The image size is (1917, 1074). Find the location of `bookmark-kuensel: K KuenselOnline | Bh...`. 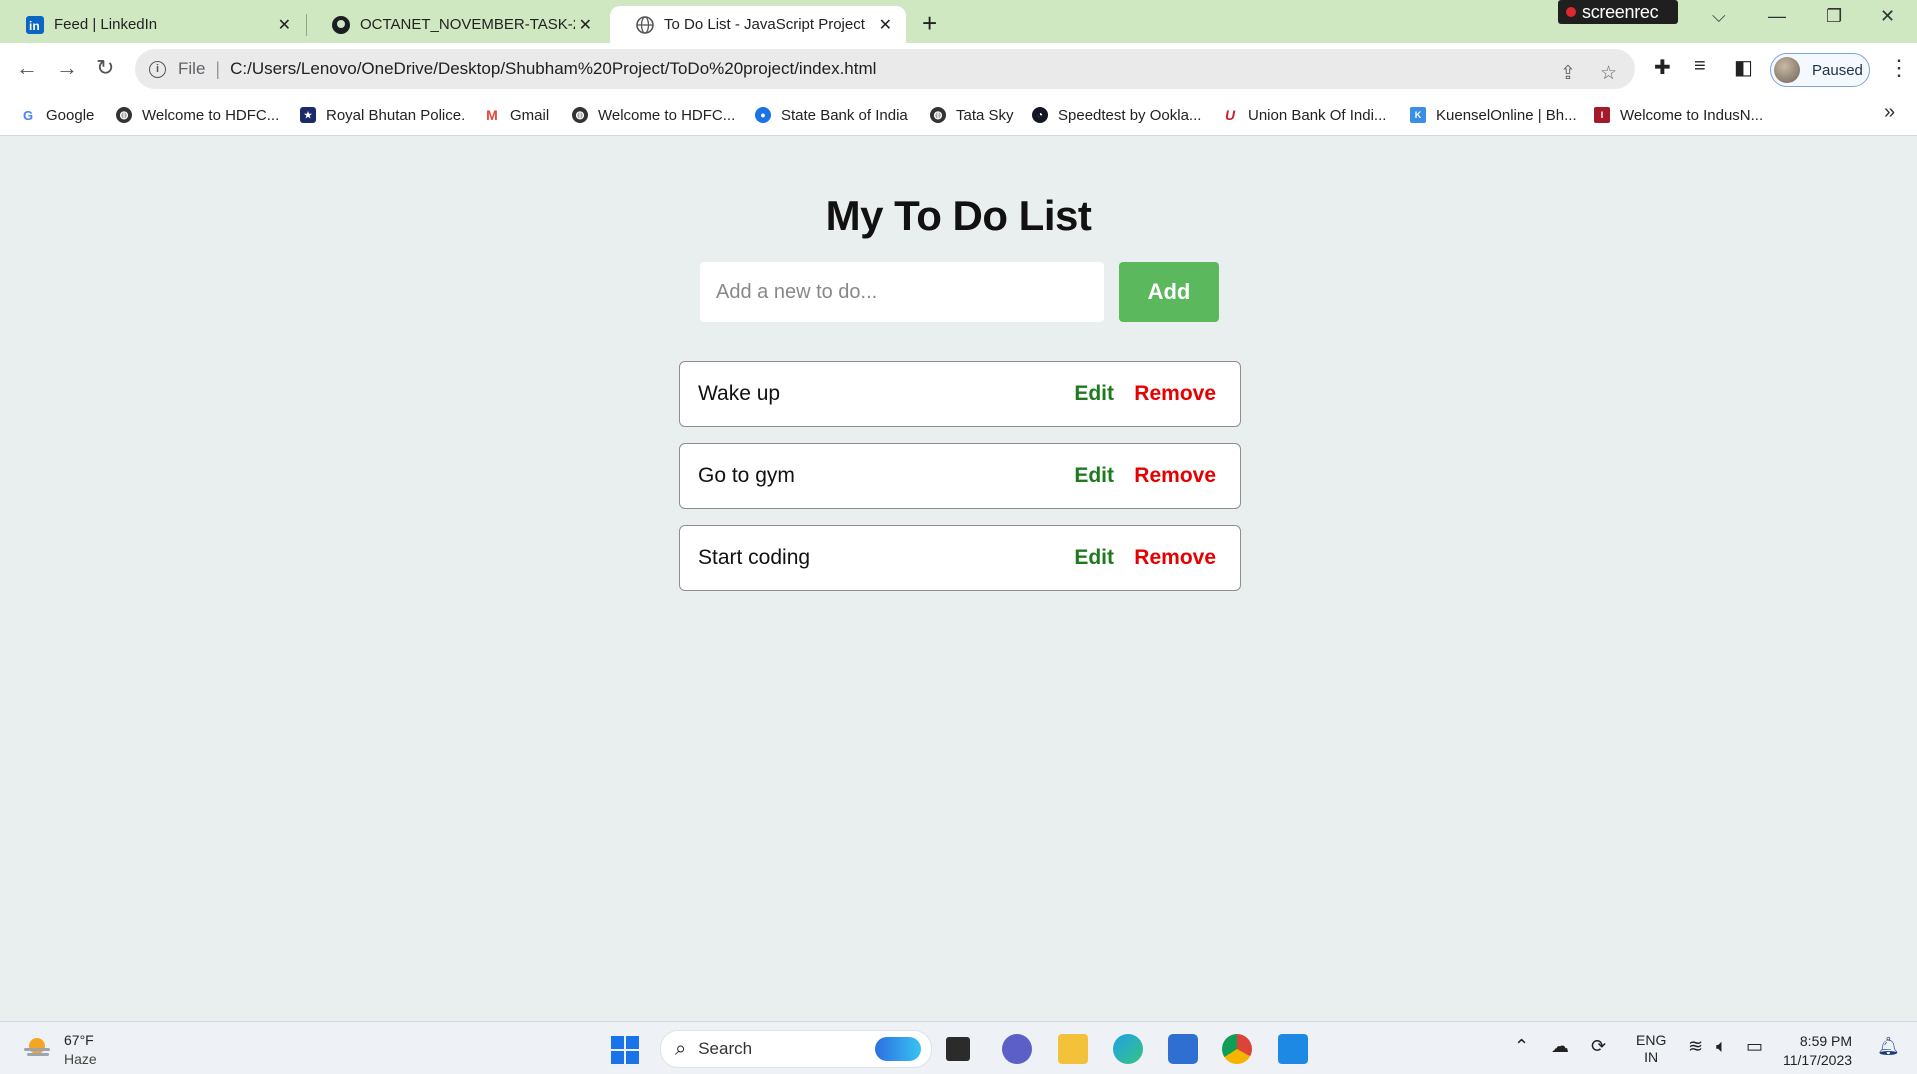

bookmark-kuensel: K KuenselOnline | Bh... is located at coordinates (1493, 115).